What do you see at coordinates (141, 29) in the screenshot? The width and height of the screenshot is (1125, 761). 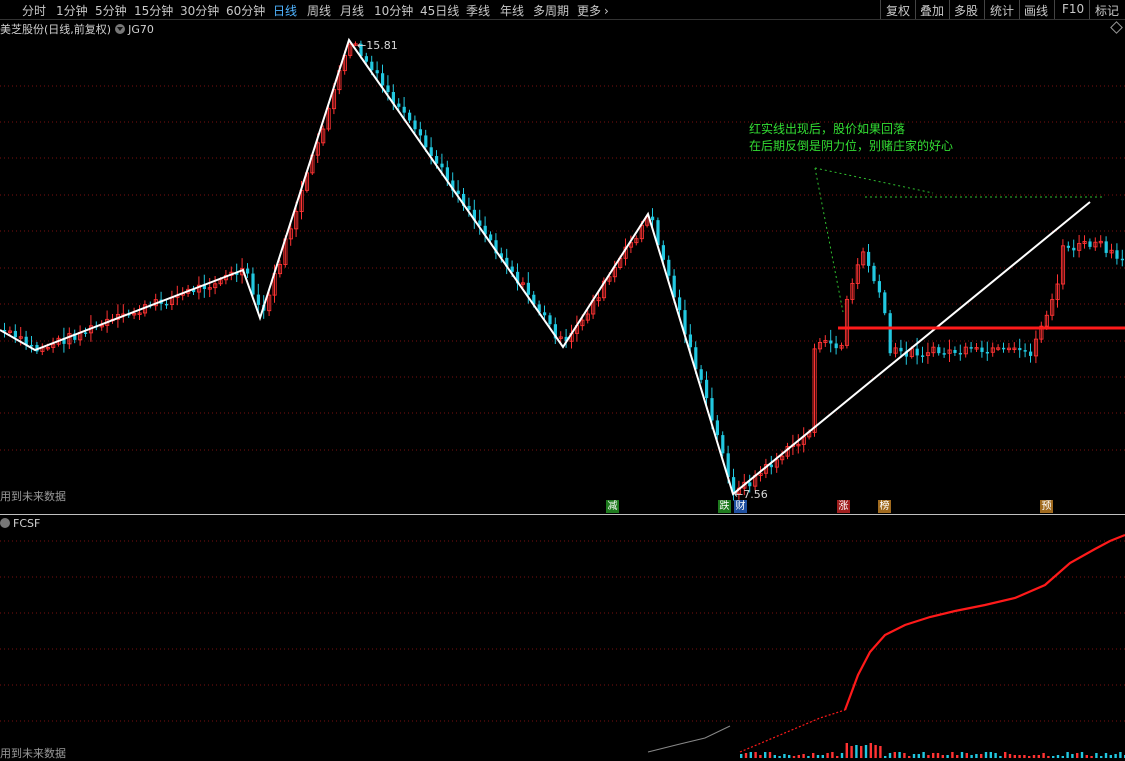 I see `indicator-name: JG70` at bounding box center [141, 29].